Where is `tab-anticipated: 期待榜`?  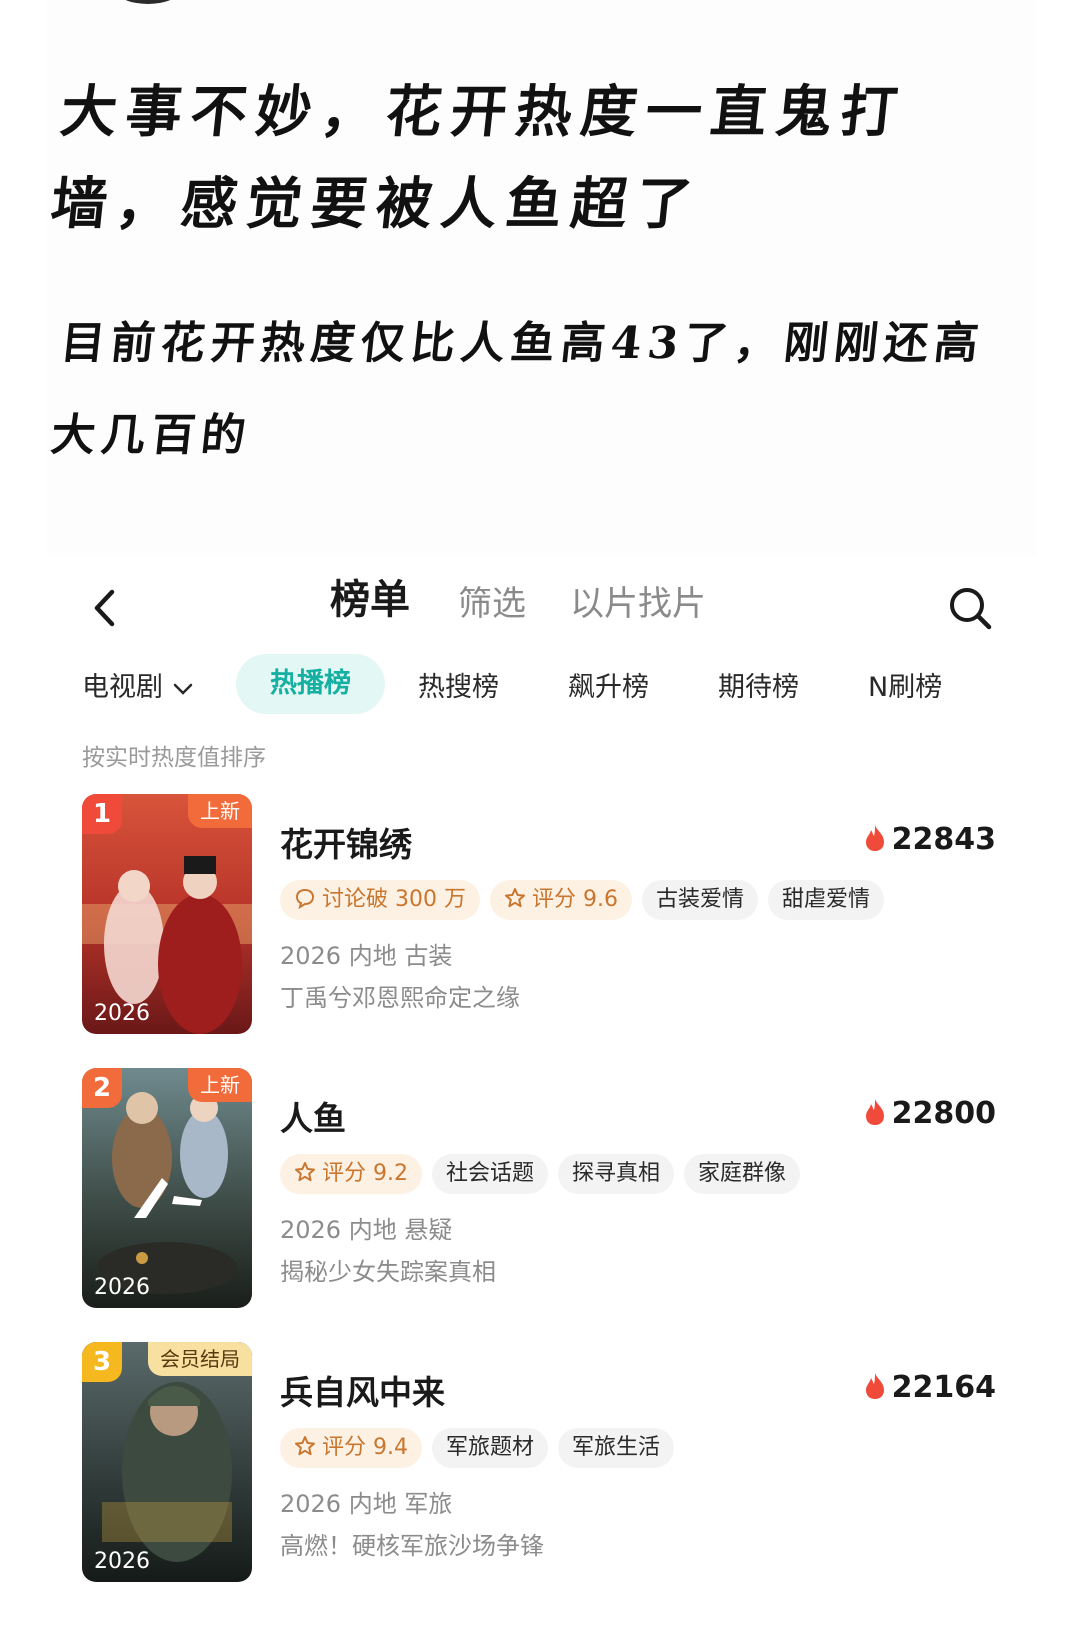
tab-anticipated: 期待榜 is located at coordinates (758, 688).